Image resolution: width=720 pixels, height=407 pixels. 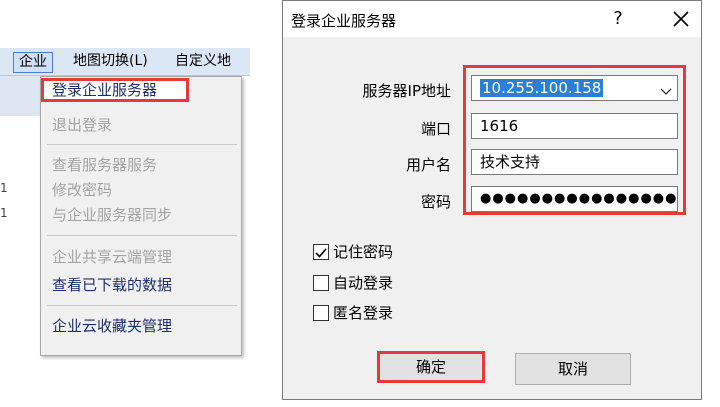 What do you see at coordinates (115, 90) in the screenshot?
I see `menu-item-login-server: 登录企业服务器` at bounding box center [115, 90].